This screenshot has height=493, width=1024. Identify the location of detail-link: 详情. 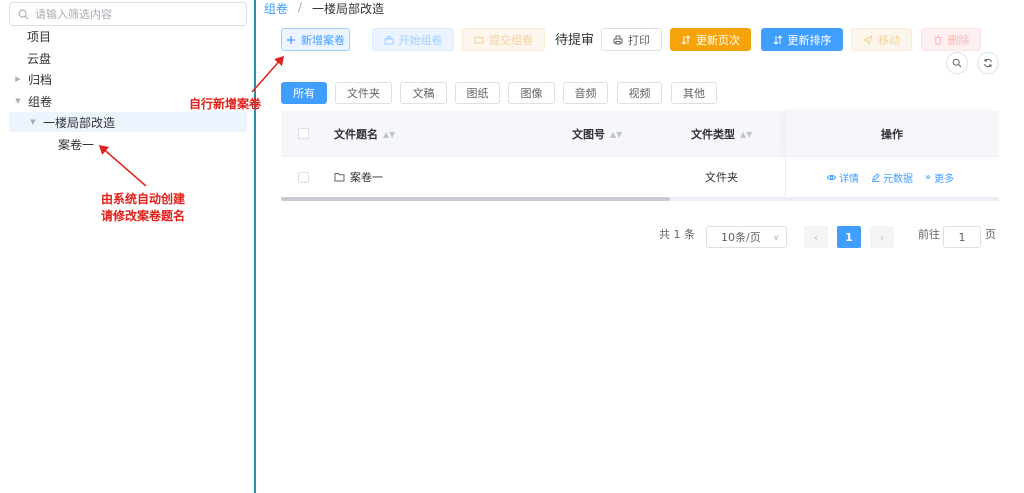
(843, 177).